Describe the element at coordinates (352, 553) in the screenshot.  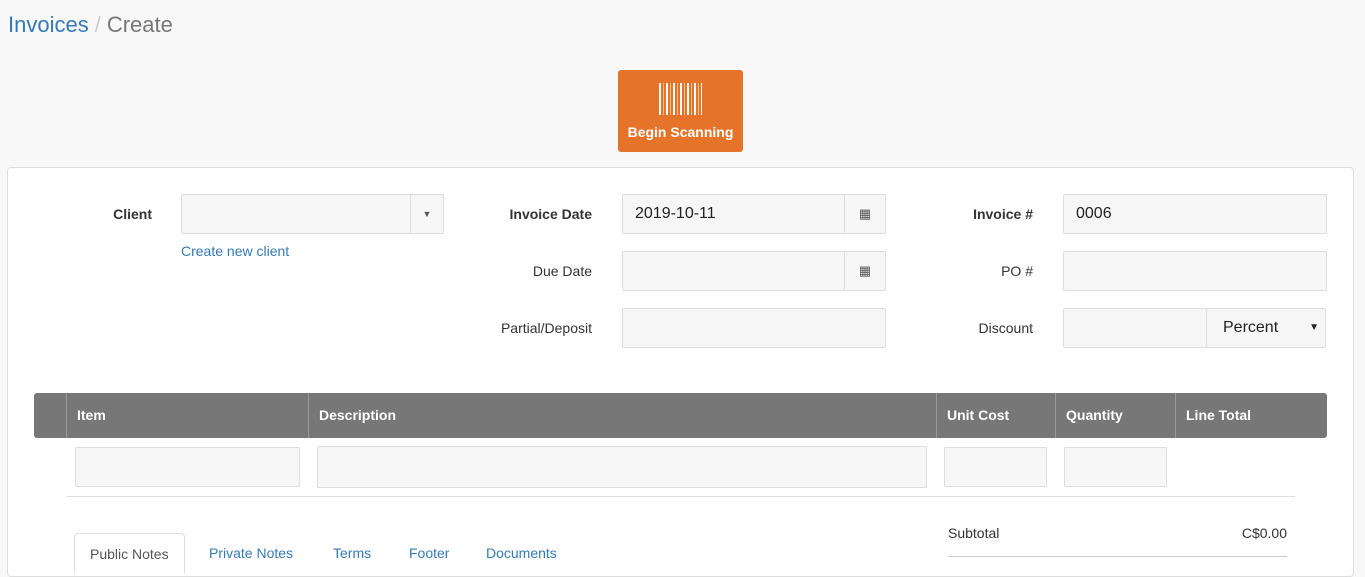
I see `tab-terms: Terms` at that location.